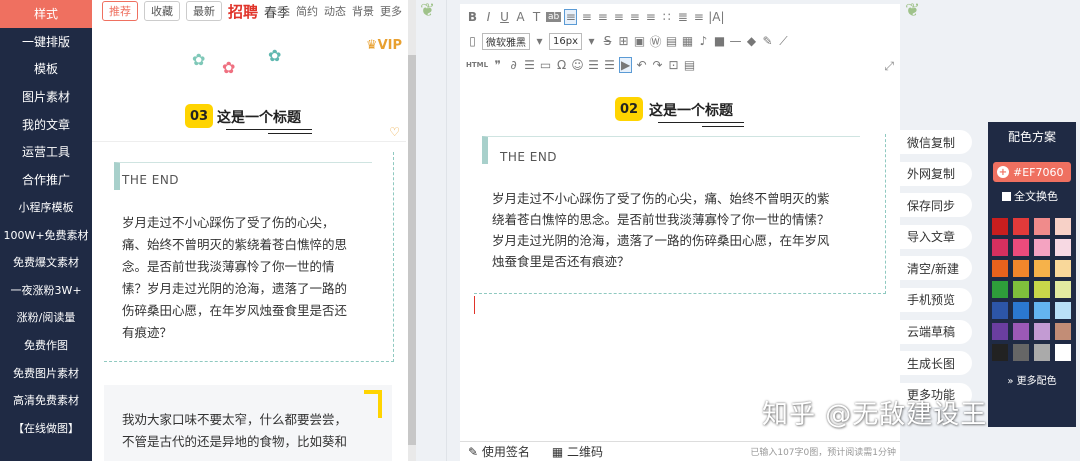 This screenshot has height=461, width=1080. Describe the element at coordinates (936, 205) in the screenshot. I see `save-sync-button: 保存同步` at that location.